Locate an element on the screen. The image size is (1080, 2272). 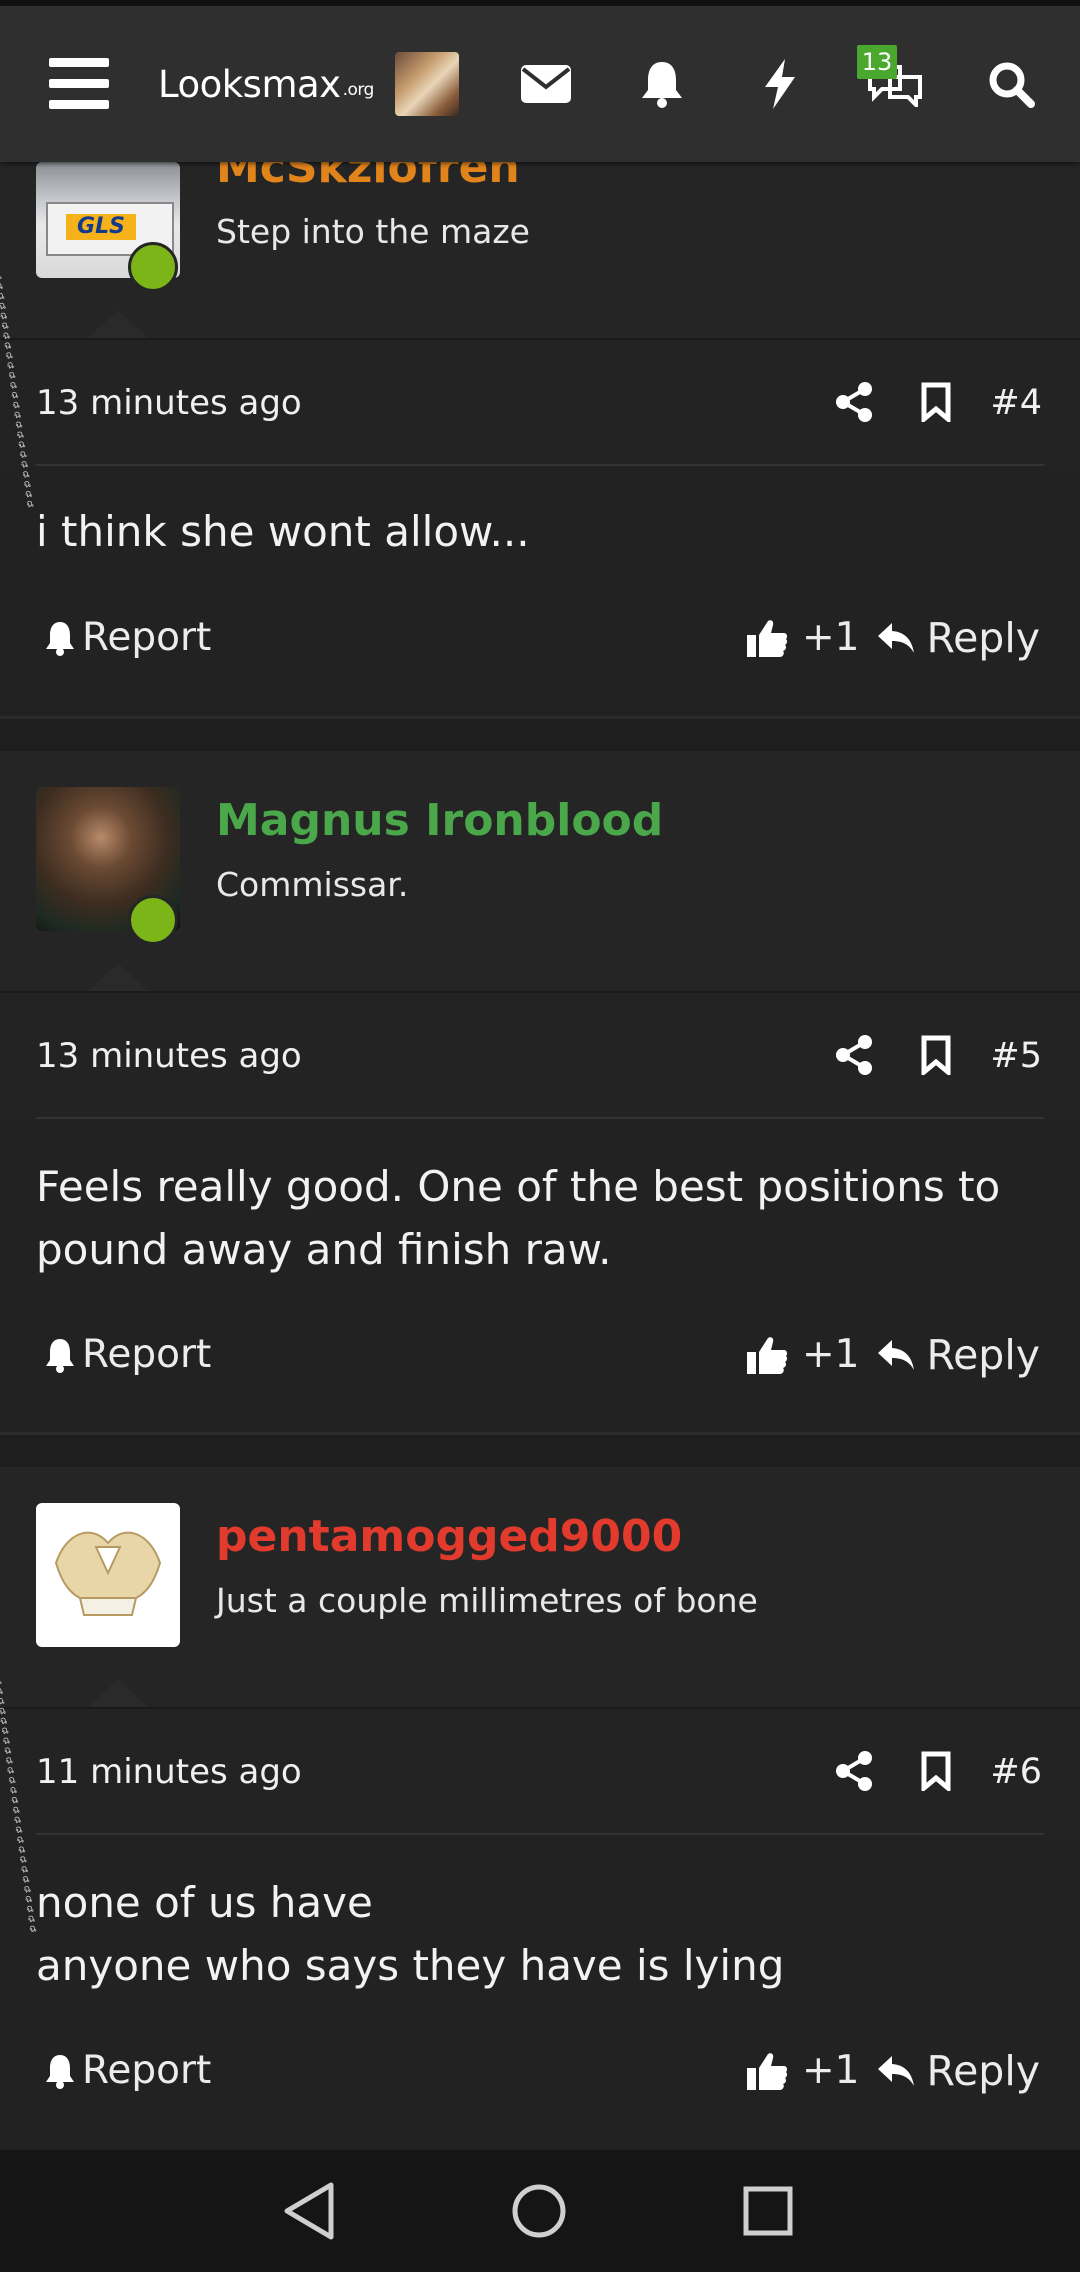
post-time: 11 minutes ago is located at coordinates (169, 1772).